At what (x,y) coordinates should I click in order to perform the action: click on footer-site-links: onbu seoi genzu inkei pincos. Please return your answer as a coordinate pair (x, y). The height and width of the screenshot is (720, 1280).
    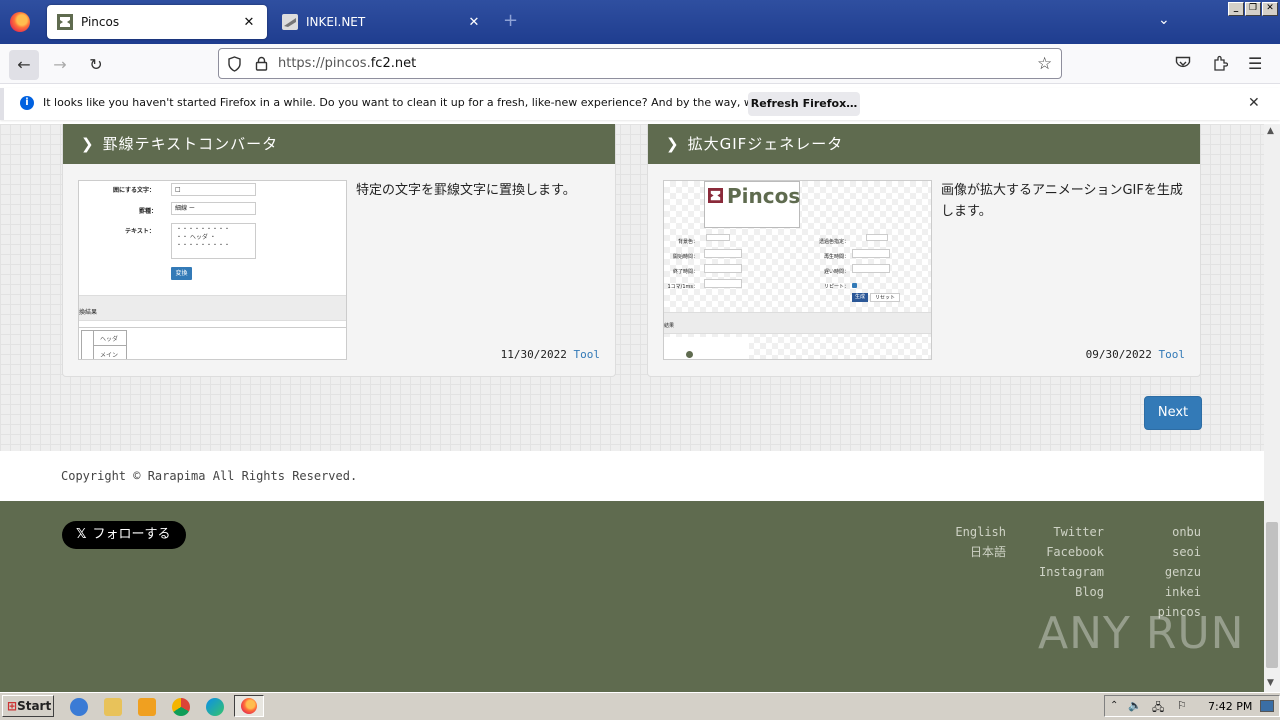
    Looking at the image, I should click on (1170, 572).